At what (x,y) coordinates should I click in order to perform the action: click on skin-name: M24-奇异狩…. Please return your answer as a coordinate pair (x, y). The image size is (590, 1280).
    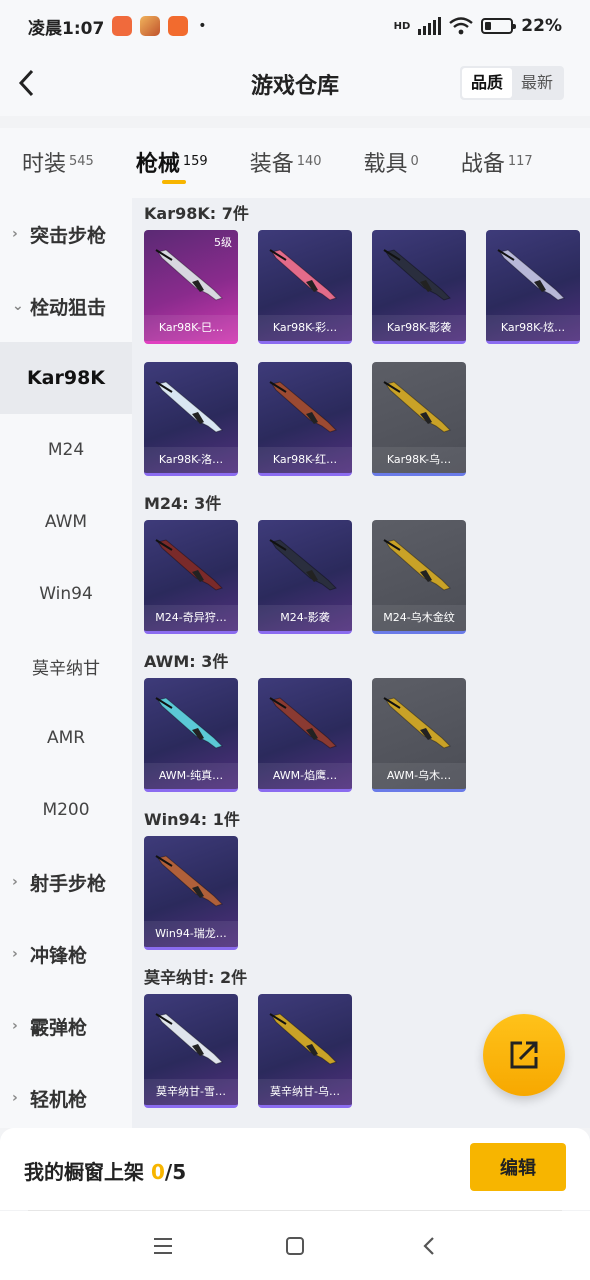
    Looking at the image, I should click on (191, 618).